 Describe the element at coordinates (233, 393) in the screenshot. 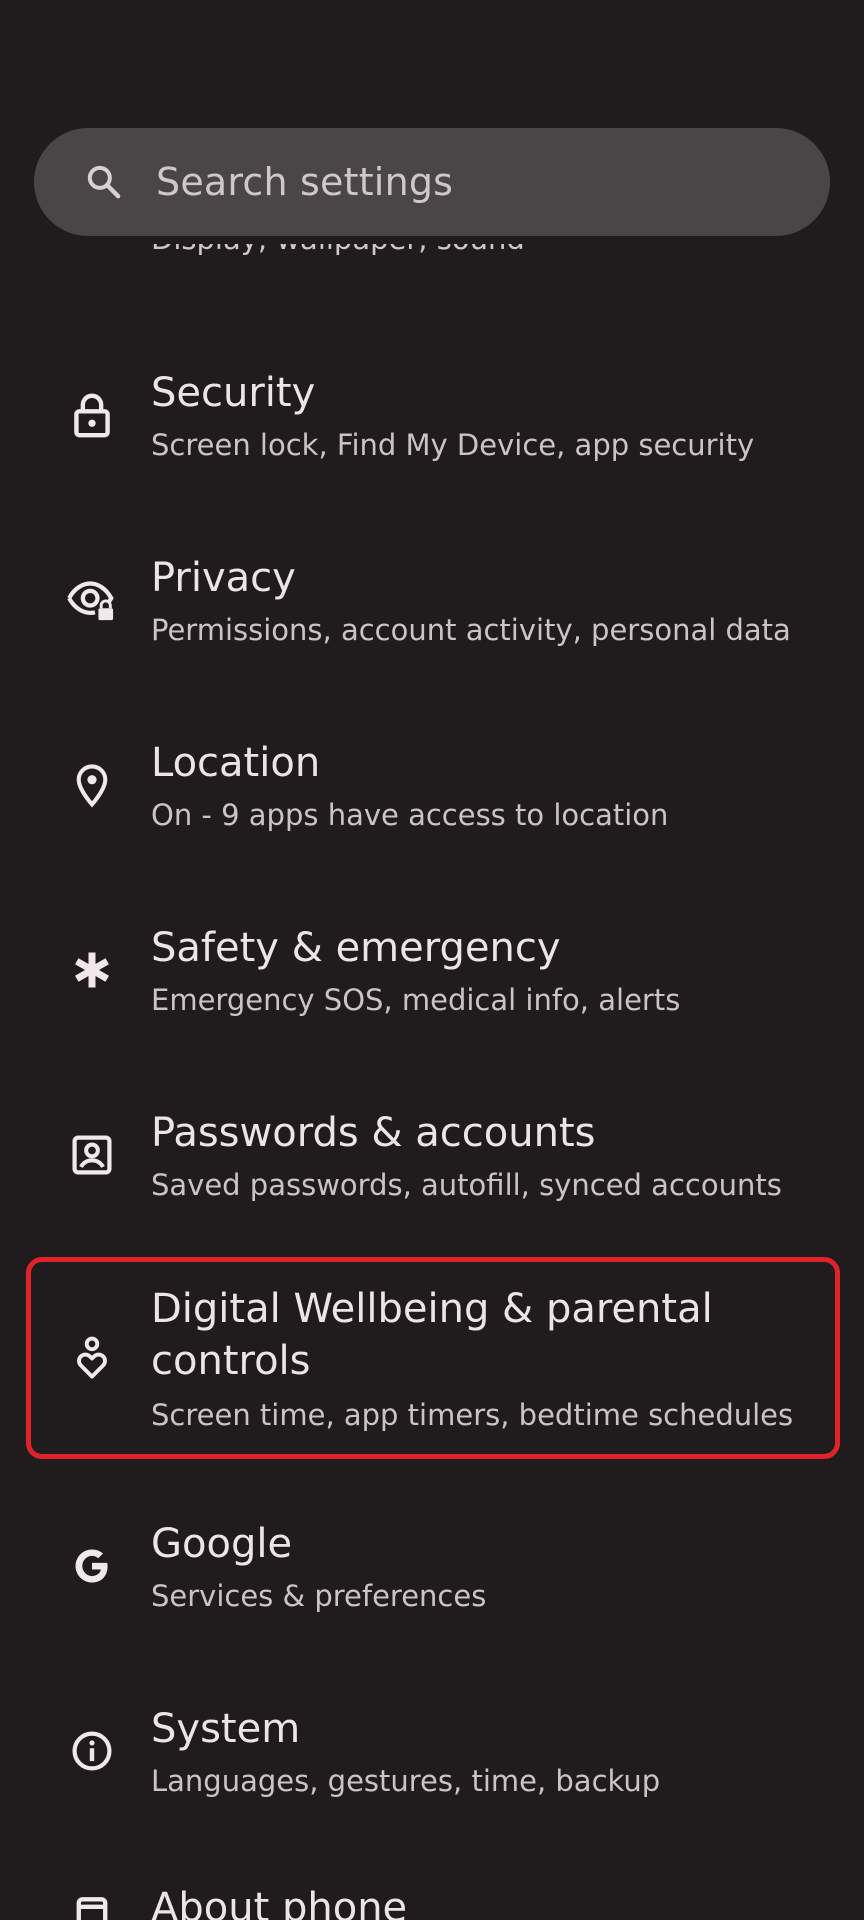

I see `item-title: Security` at that location.